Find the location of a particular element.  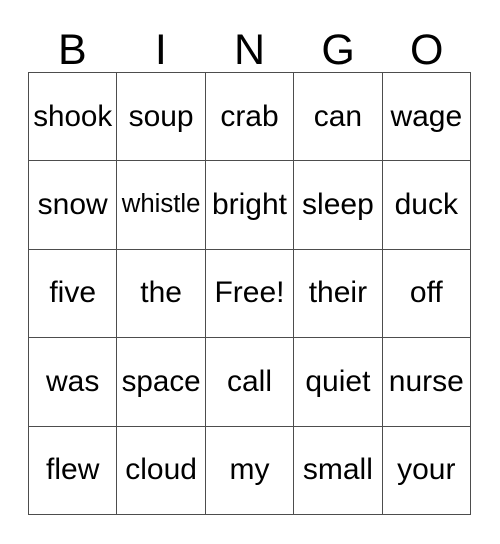

bingo-cell-label: Free! is located at coordinates (249, 293).